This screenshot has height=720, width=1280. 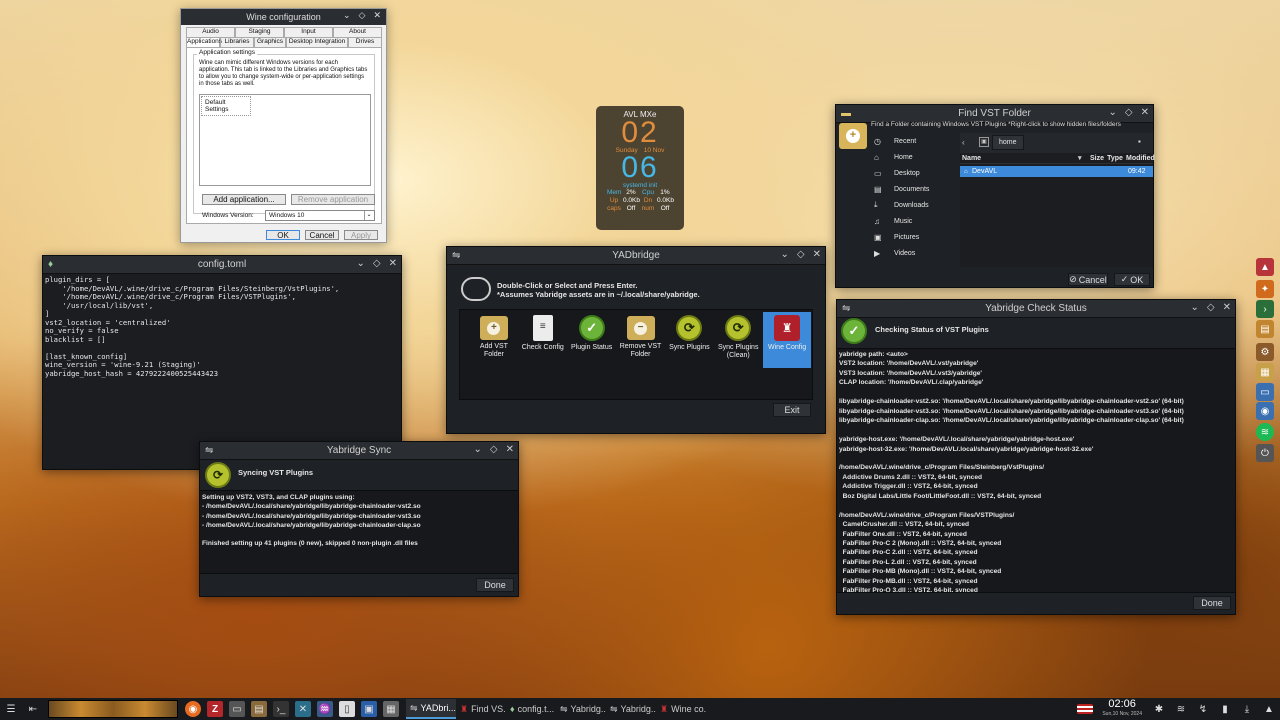 I want to click on tab-applications: Applications, so click(x=204, y=42).